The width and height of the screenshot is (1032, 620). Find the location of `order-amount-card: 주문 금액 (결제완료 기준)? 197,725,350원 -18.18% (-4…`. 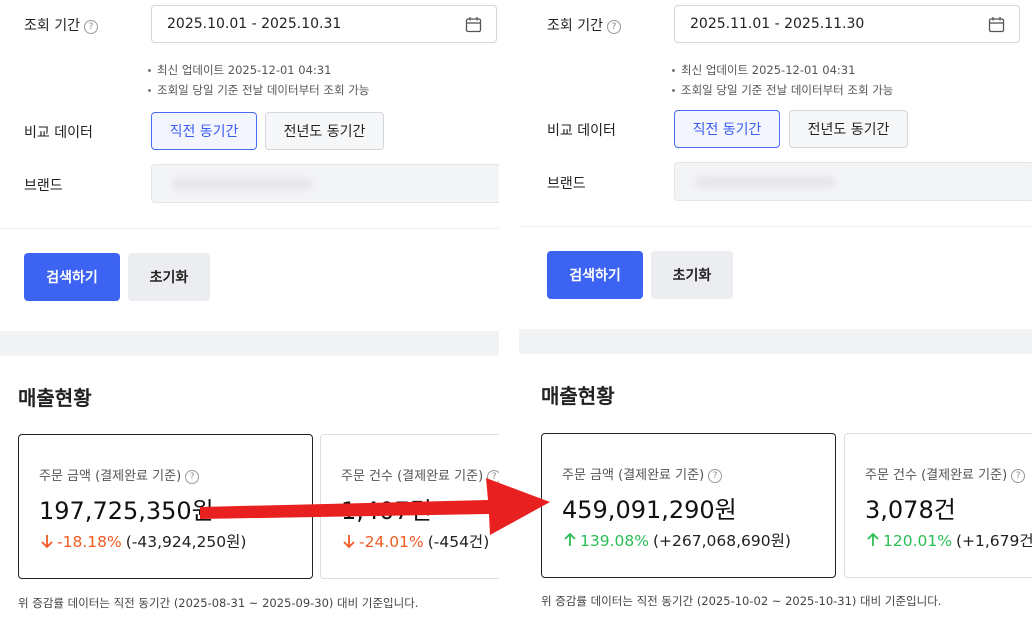

order-amount-card: 주문 금액 (결제완료 기준)? 197,725,350원 -18.18% (-4… is located at coordinates (165, 506).